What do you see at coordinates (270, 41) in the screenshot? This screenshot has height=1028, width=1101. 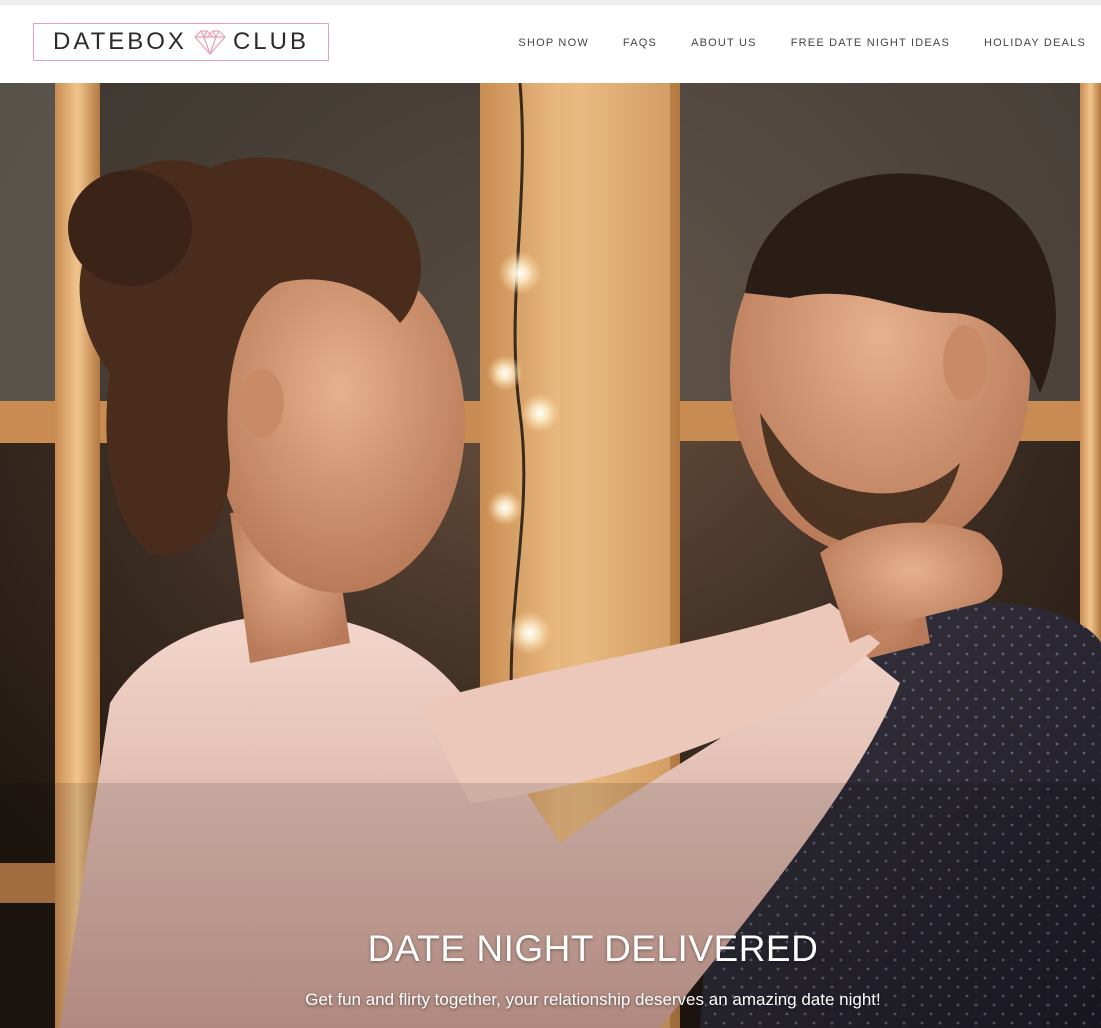 I see `logo-text-right: CLUB` at bounding box center [270, 41].